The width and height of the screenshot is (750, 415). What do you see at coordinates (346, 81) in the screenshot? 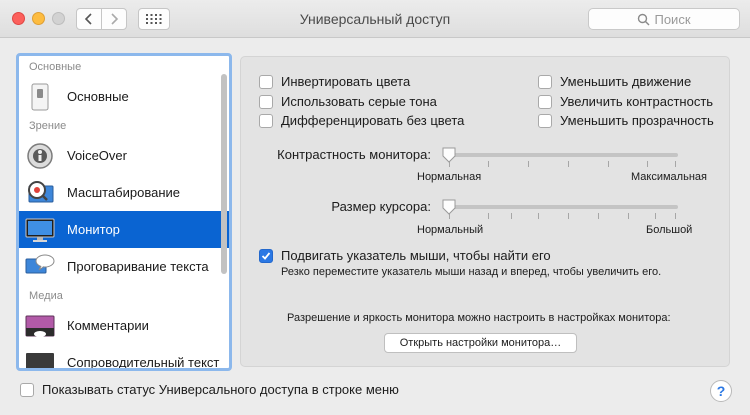
I see `checkbox-label: Инвертировать цвета` at bounding box center [346, 81].